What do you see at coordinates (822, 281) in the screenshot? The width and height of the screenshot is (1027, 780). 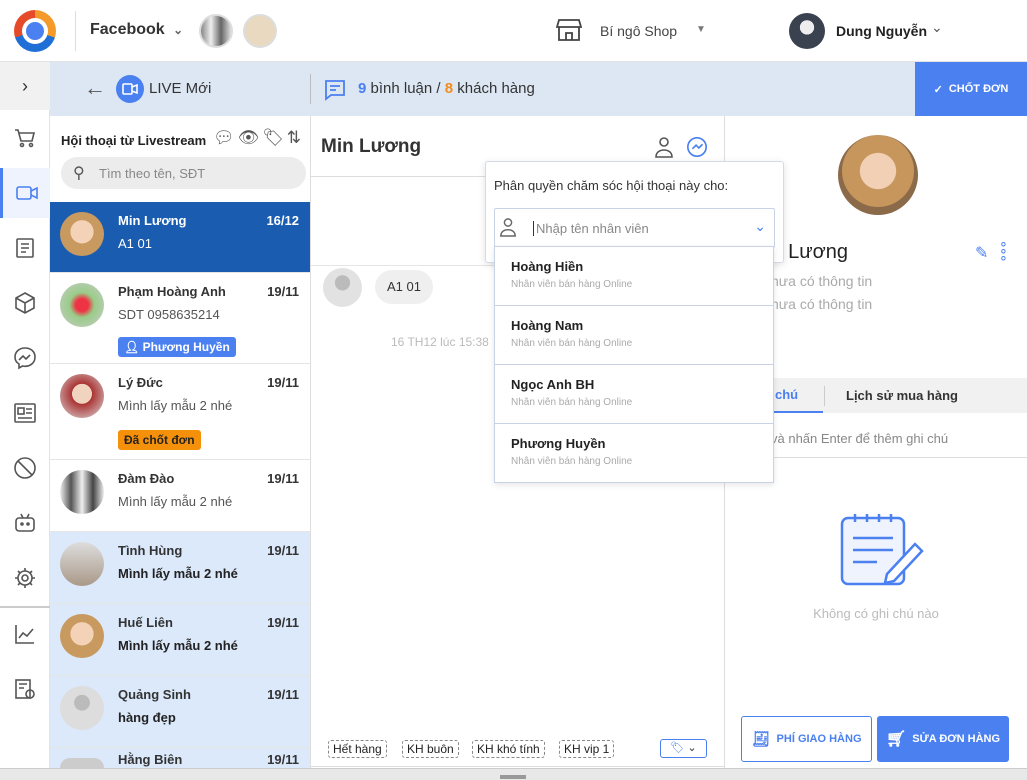 I see `customer-phone: hưa có thông tin` at bounding box center [822, 281].